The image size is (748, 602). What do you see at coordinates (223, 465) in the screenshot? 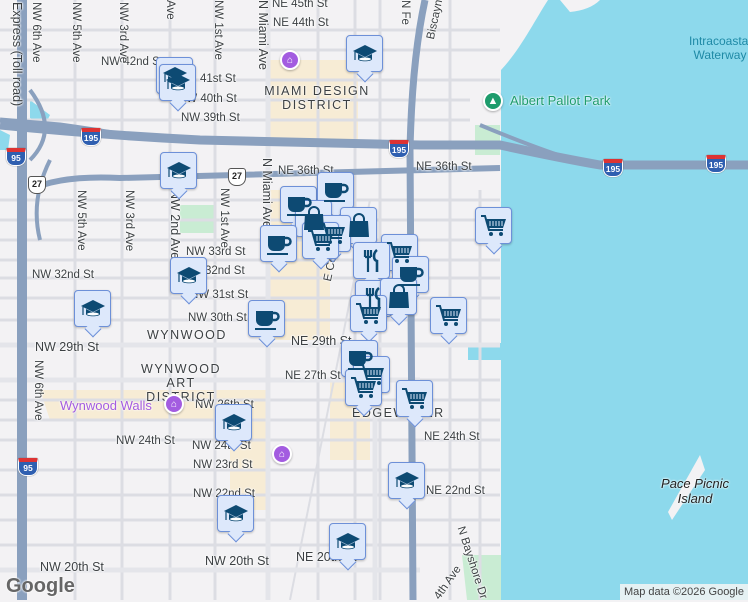
I see `street-label: NW 23rd St` at bounding box center [223, 465].